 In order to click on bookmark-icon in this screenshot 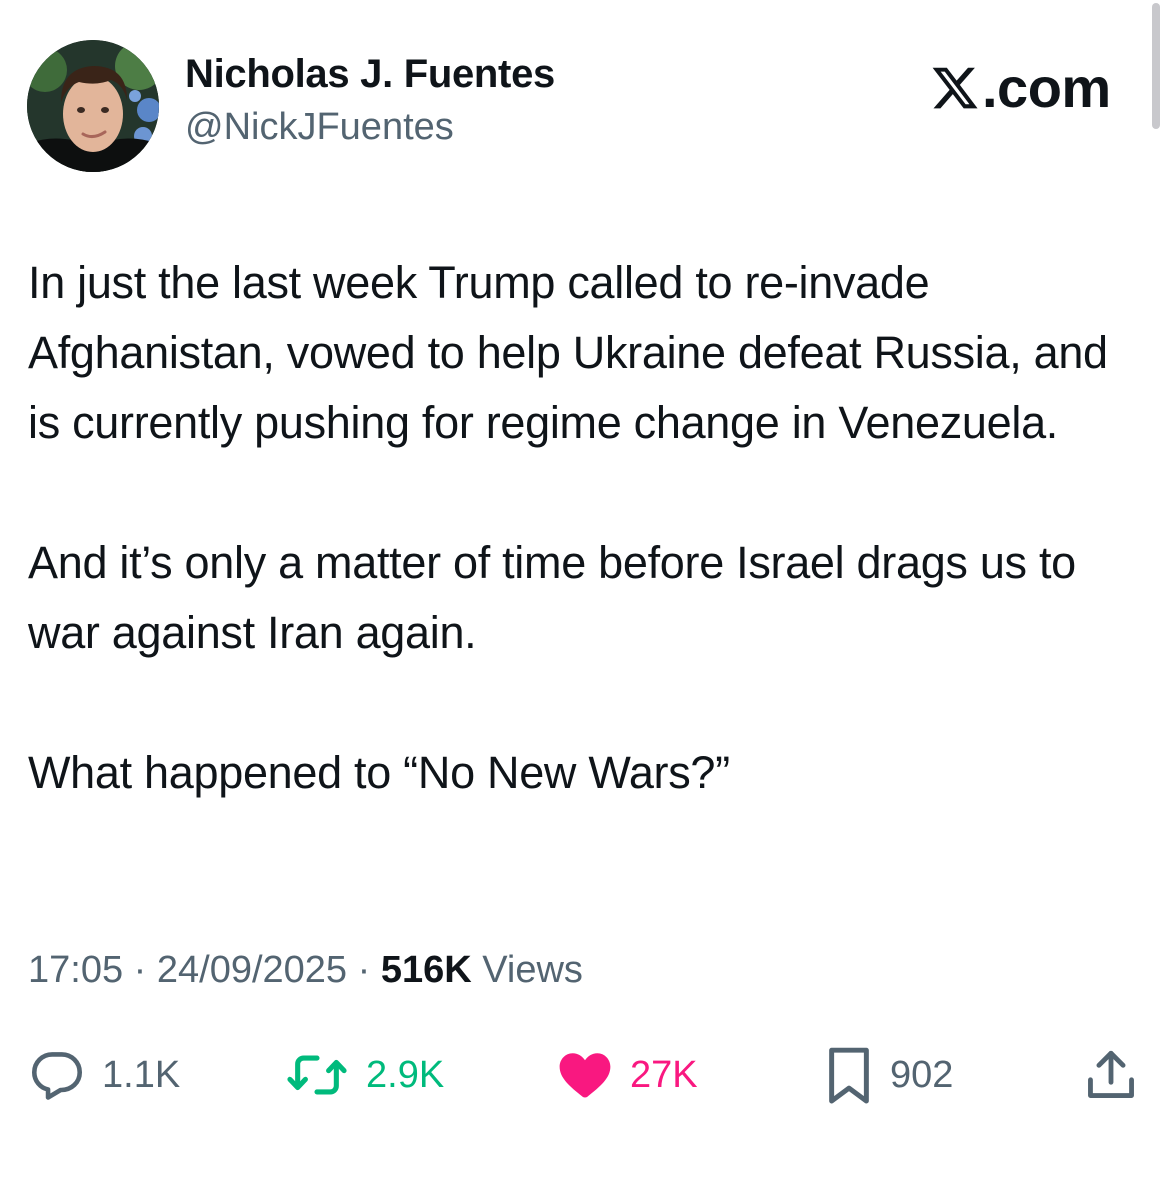, I will do `click(849, 1075)`.